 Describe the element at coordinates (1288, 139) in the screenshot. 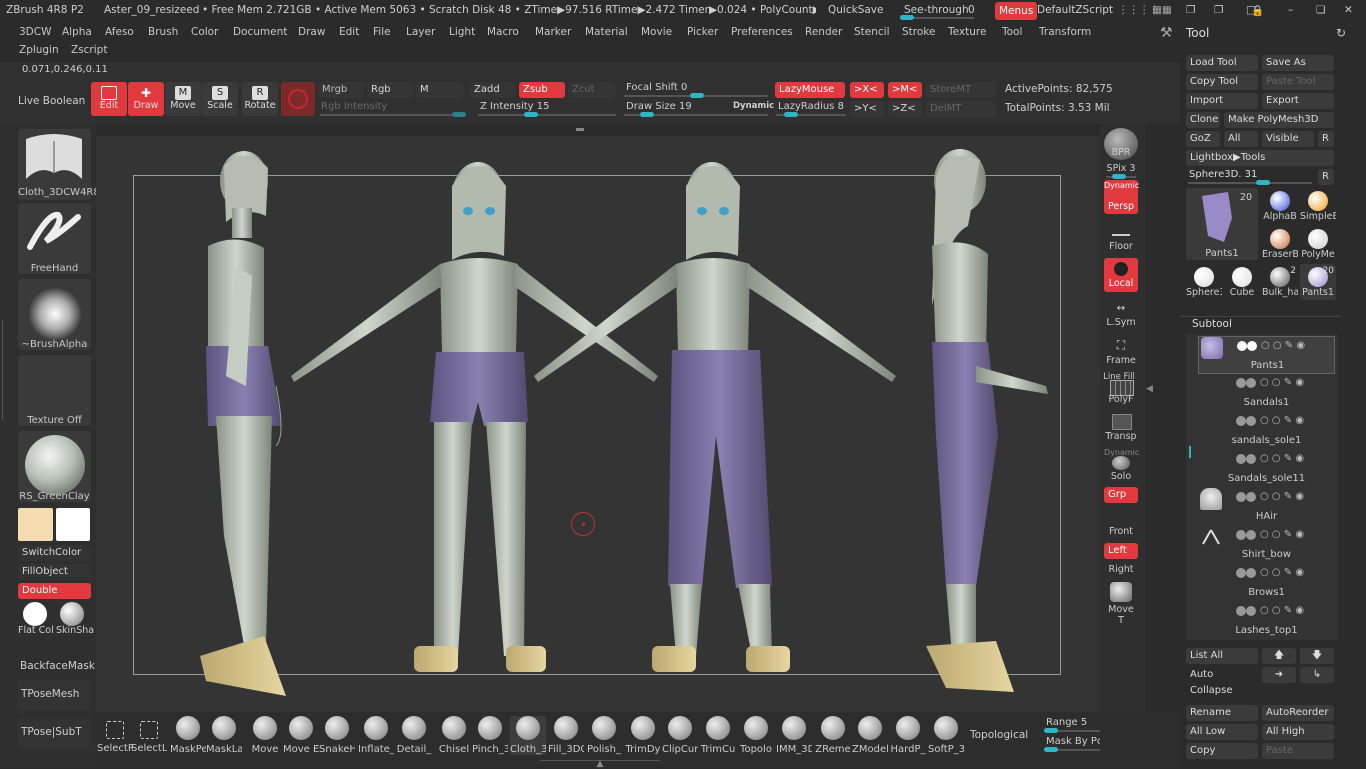

I see `goz-visible-button: Visible` at that location.